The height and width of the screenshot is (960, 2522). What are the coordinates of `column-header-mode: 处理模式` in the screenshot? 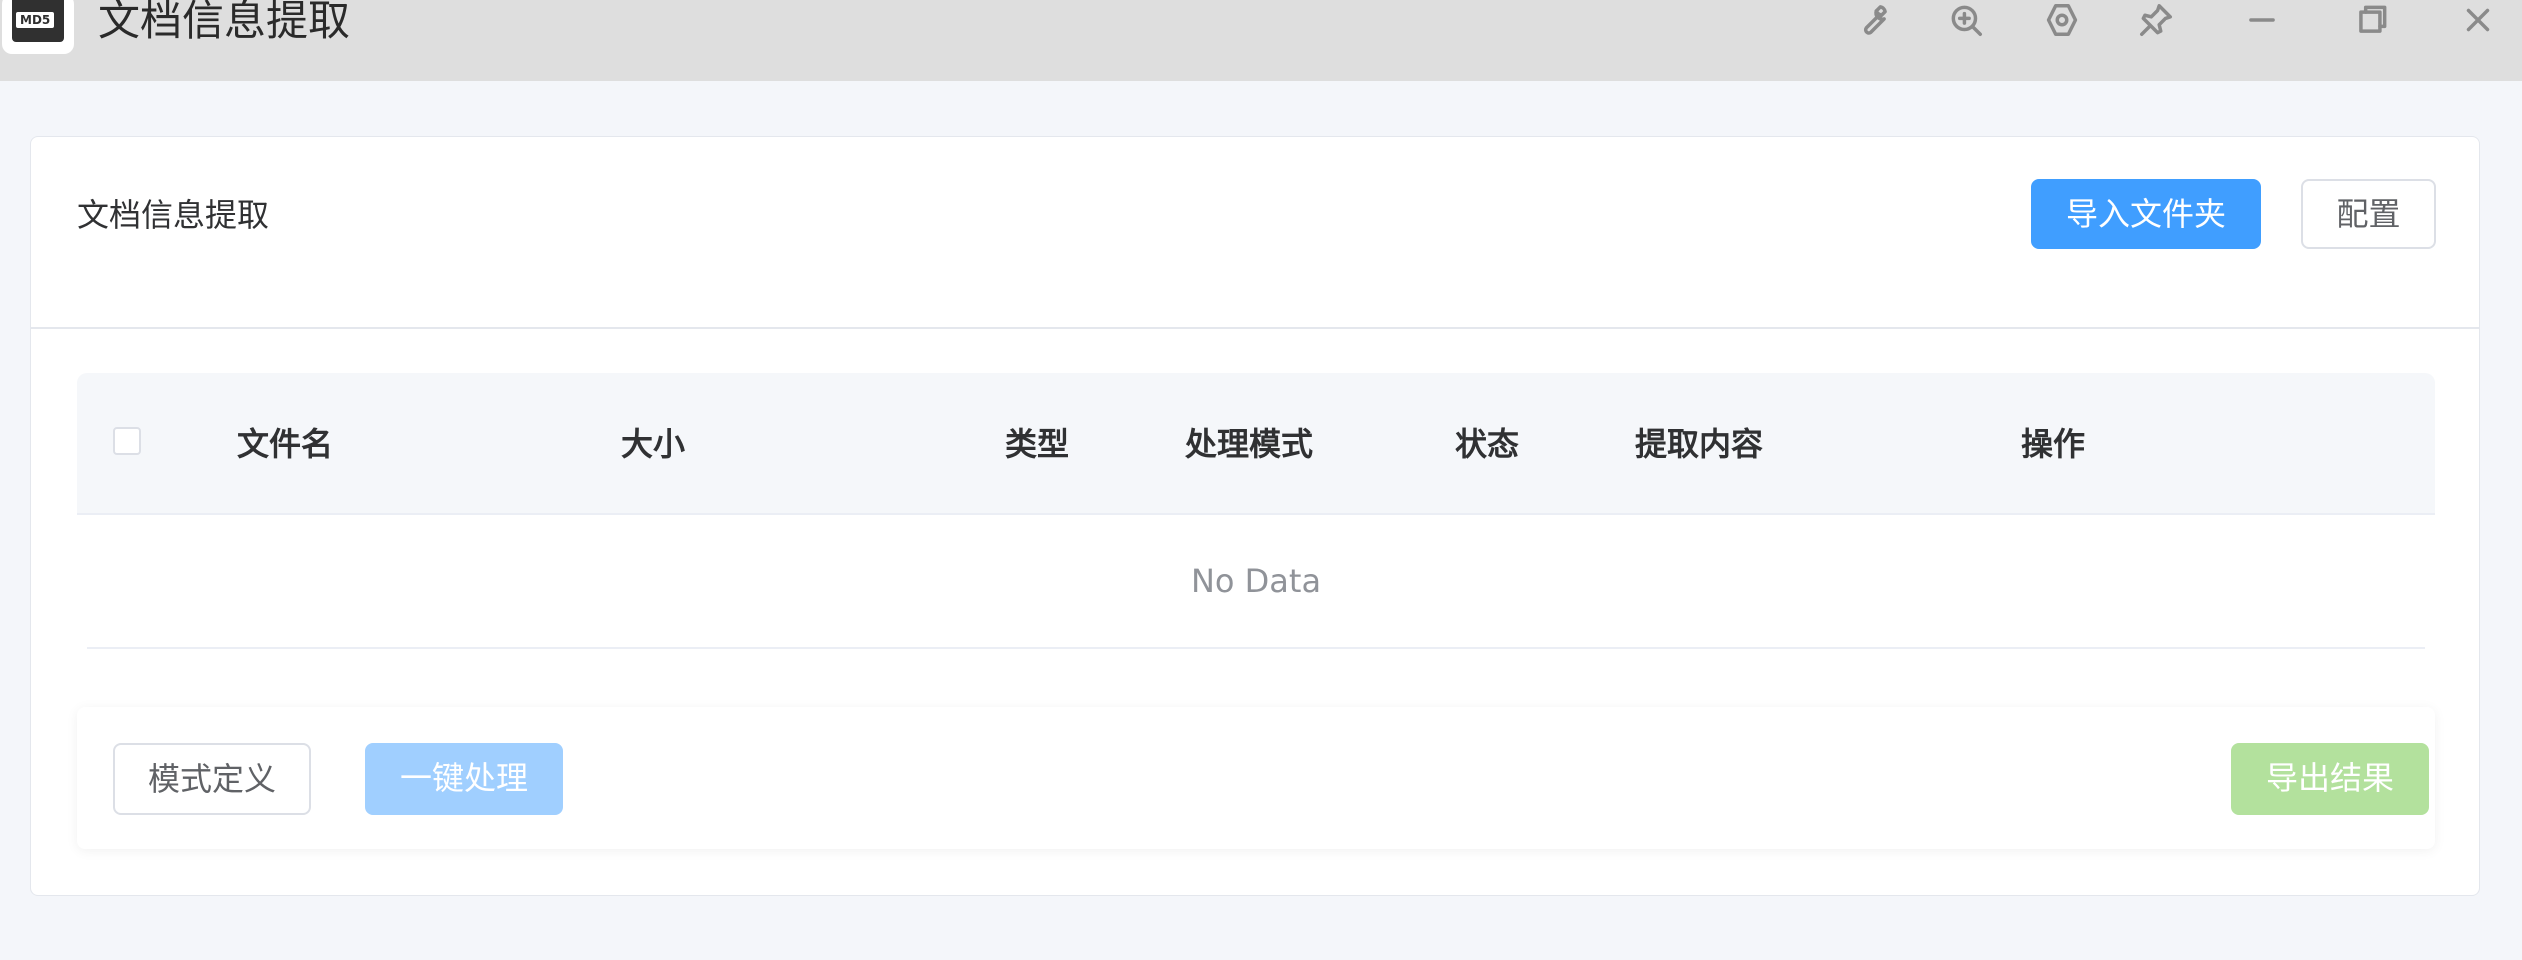 It's located at (1249, 444).